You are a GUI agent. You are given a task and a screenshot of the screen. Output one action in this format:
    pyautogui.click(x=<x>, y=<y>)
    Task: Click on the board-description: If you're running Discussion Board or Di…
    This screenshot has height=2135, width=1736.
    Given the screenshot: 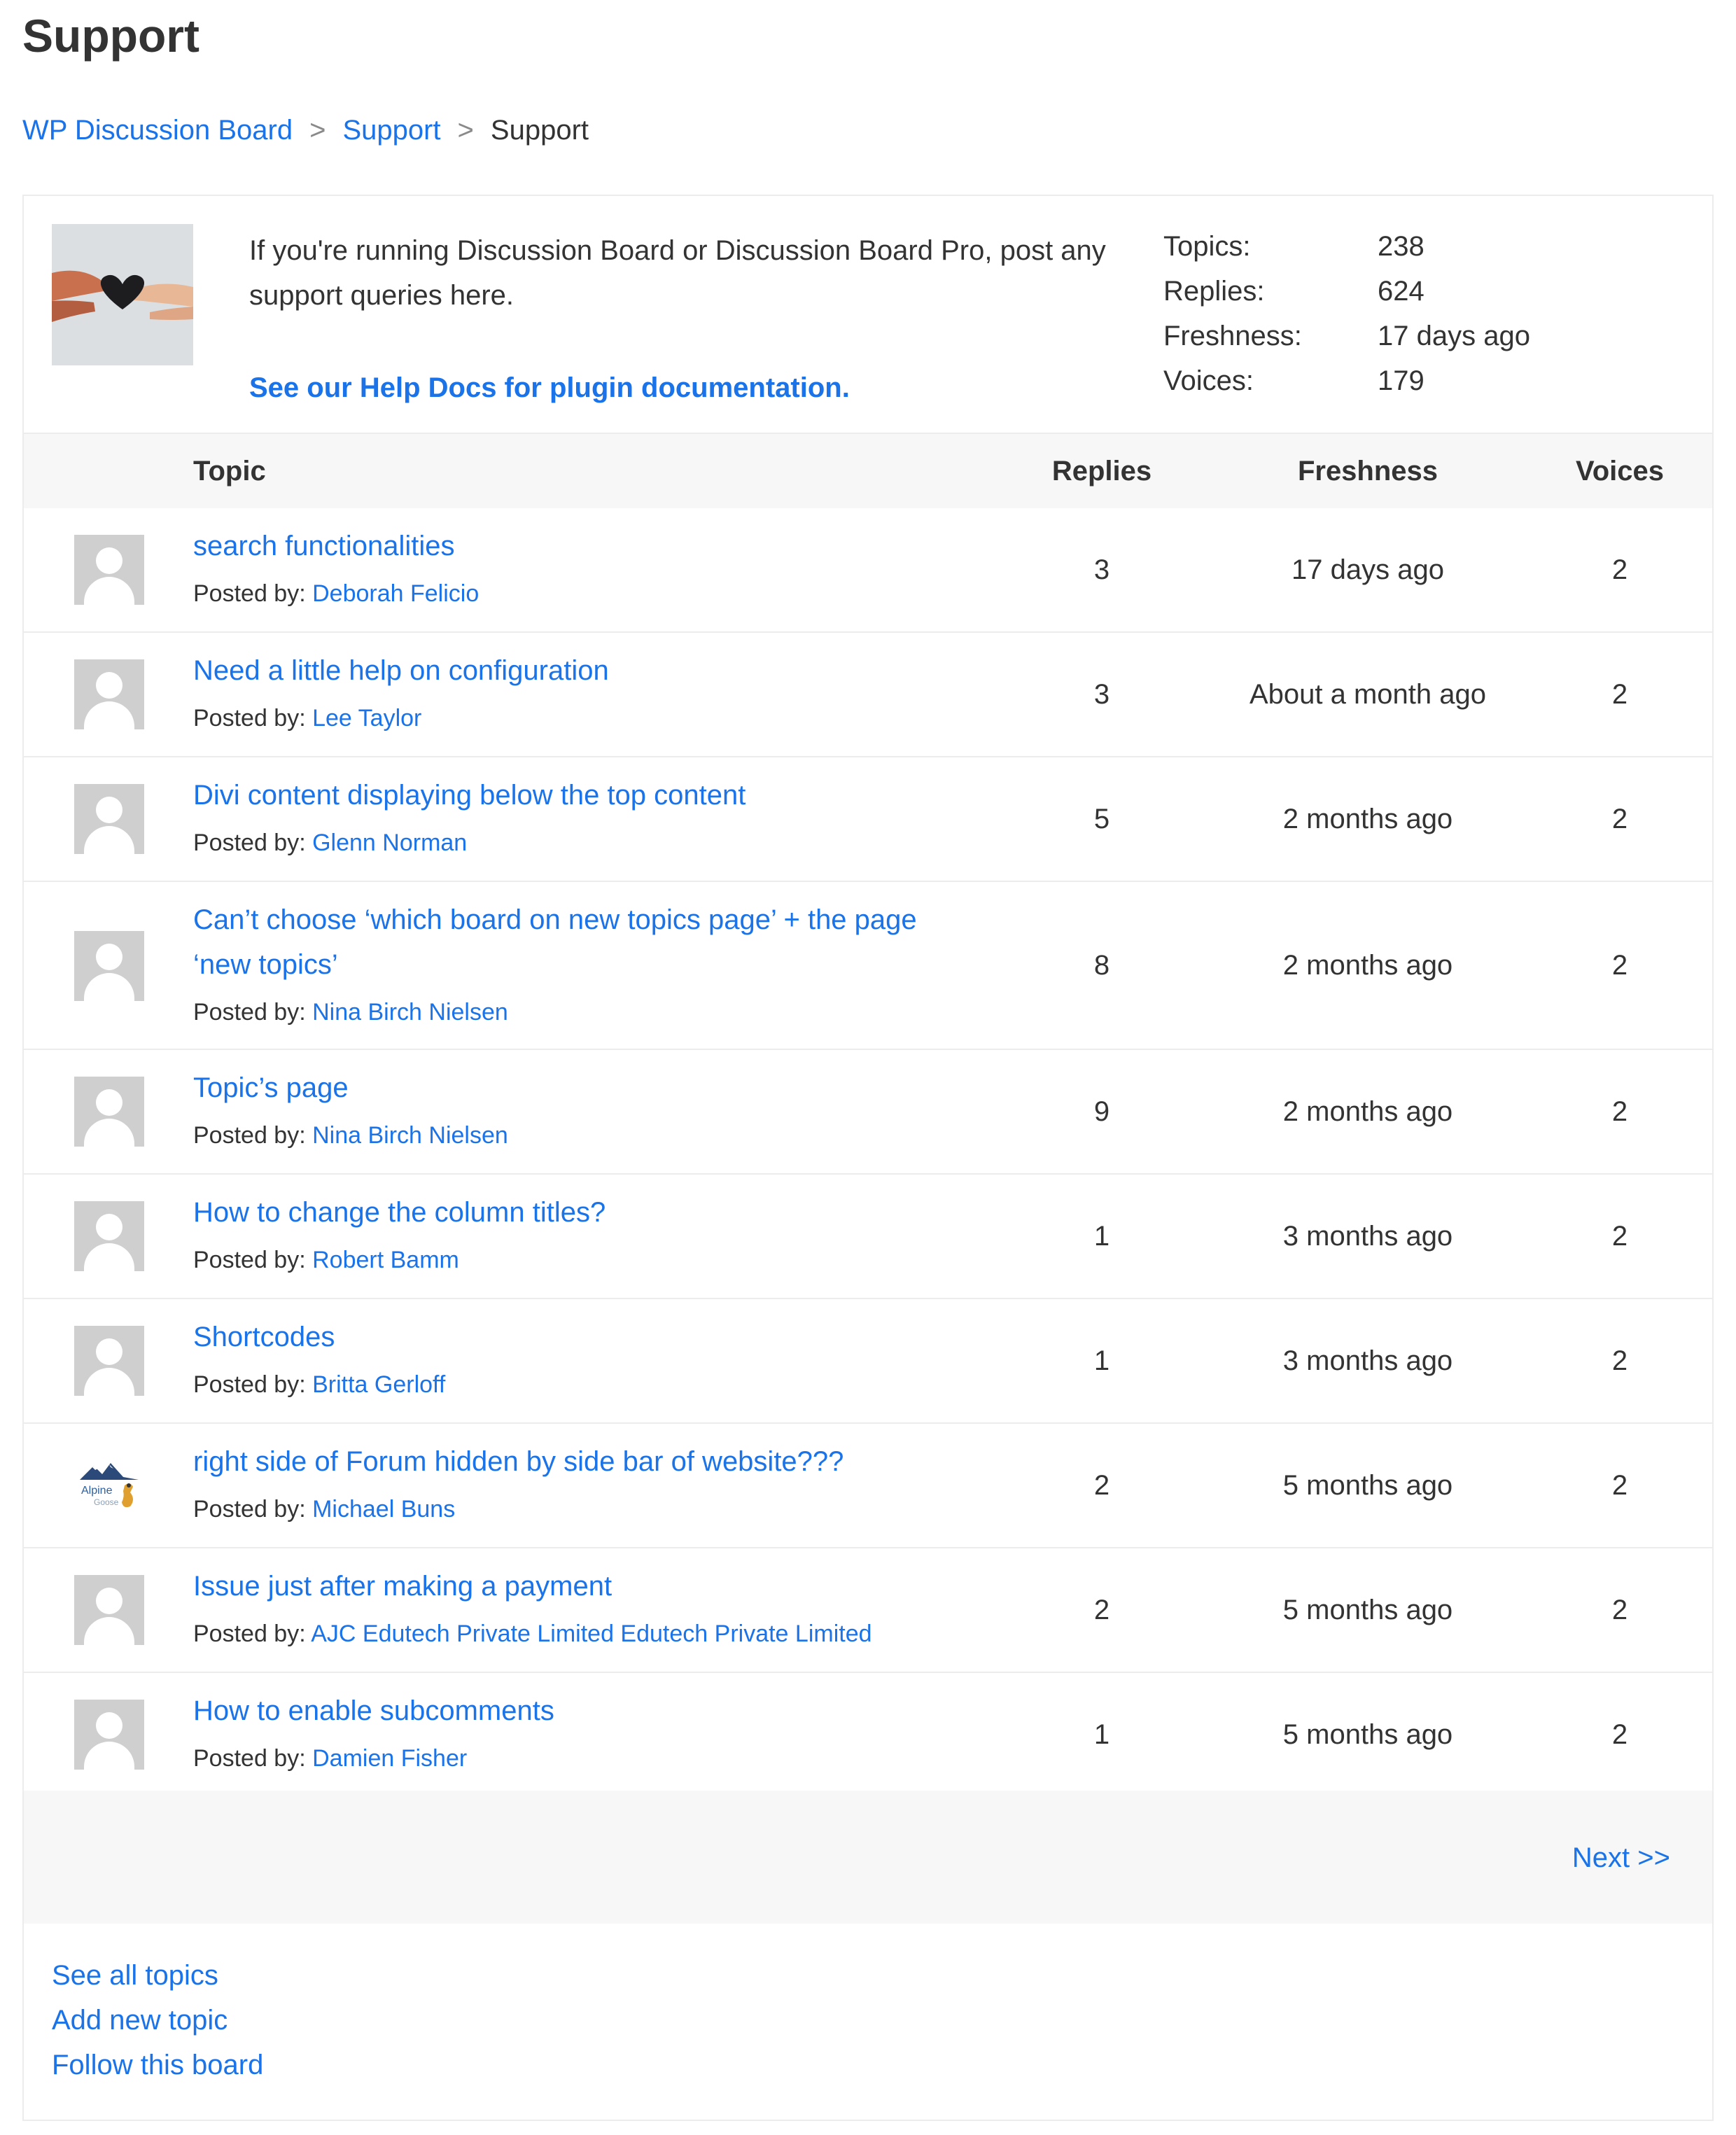 What is the action you would take?
    pyautogui.click(x=677, y=273)
    